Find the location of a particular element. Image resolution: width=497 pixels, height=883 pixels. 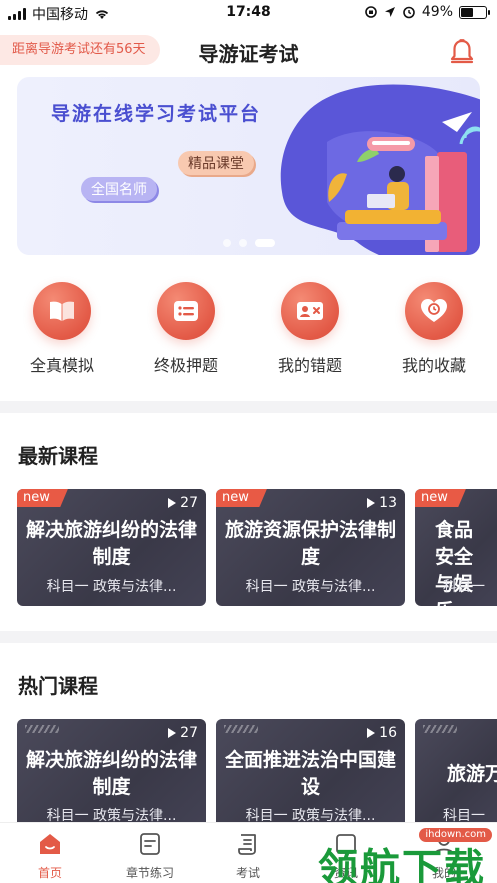

home-icon is located at coordinates (50, 844).